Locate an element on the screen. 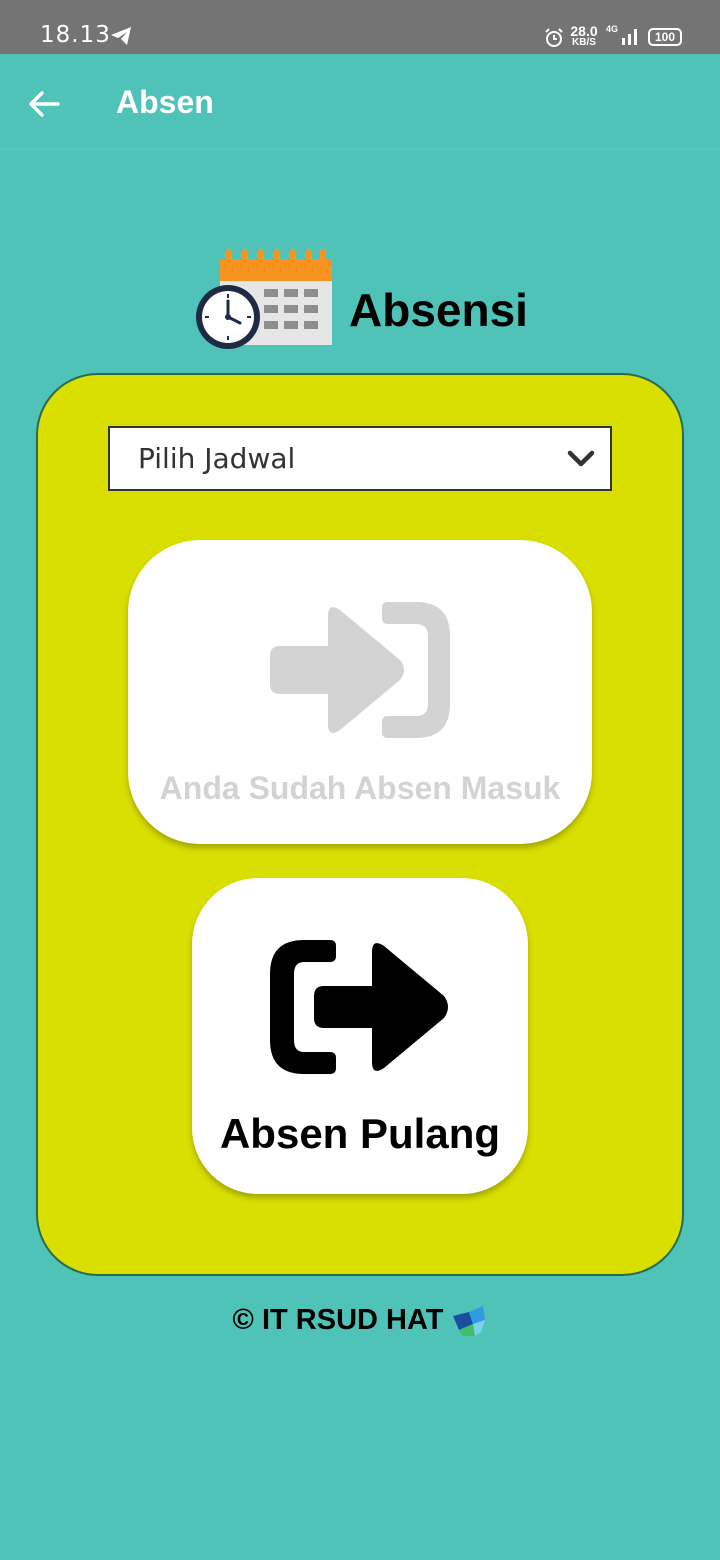 This screenshot has width=720, height=1560. status-bar: 18.13 28.0 KB/S 4G 100 is located at coordinates (360, 27).